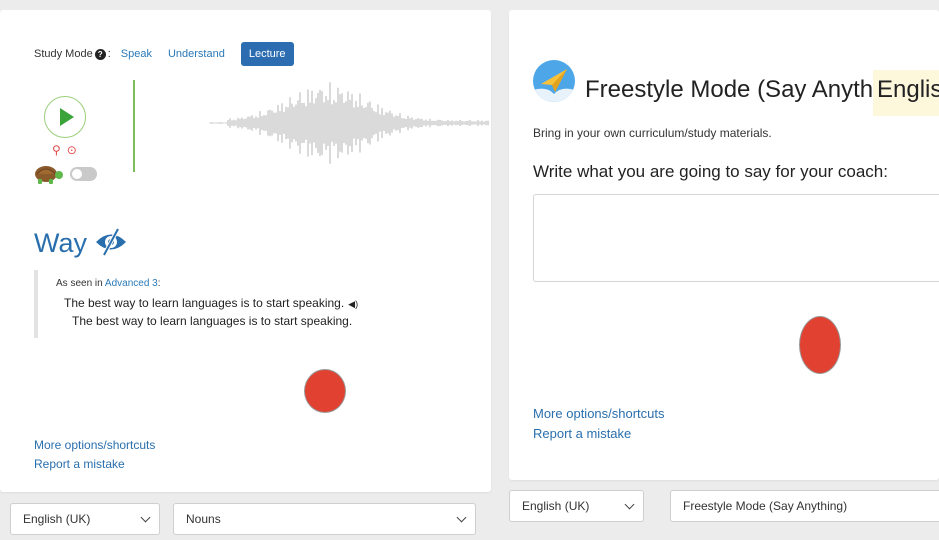 The image size is (939, 540). Describe the element at coordinates (64, 150) in the screenshot. I see `audio-mini-controls: ⚲ ⊙` at that location.